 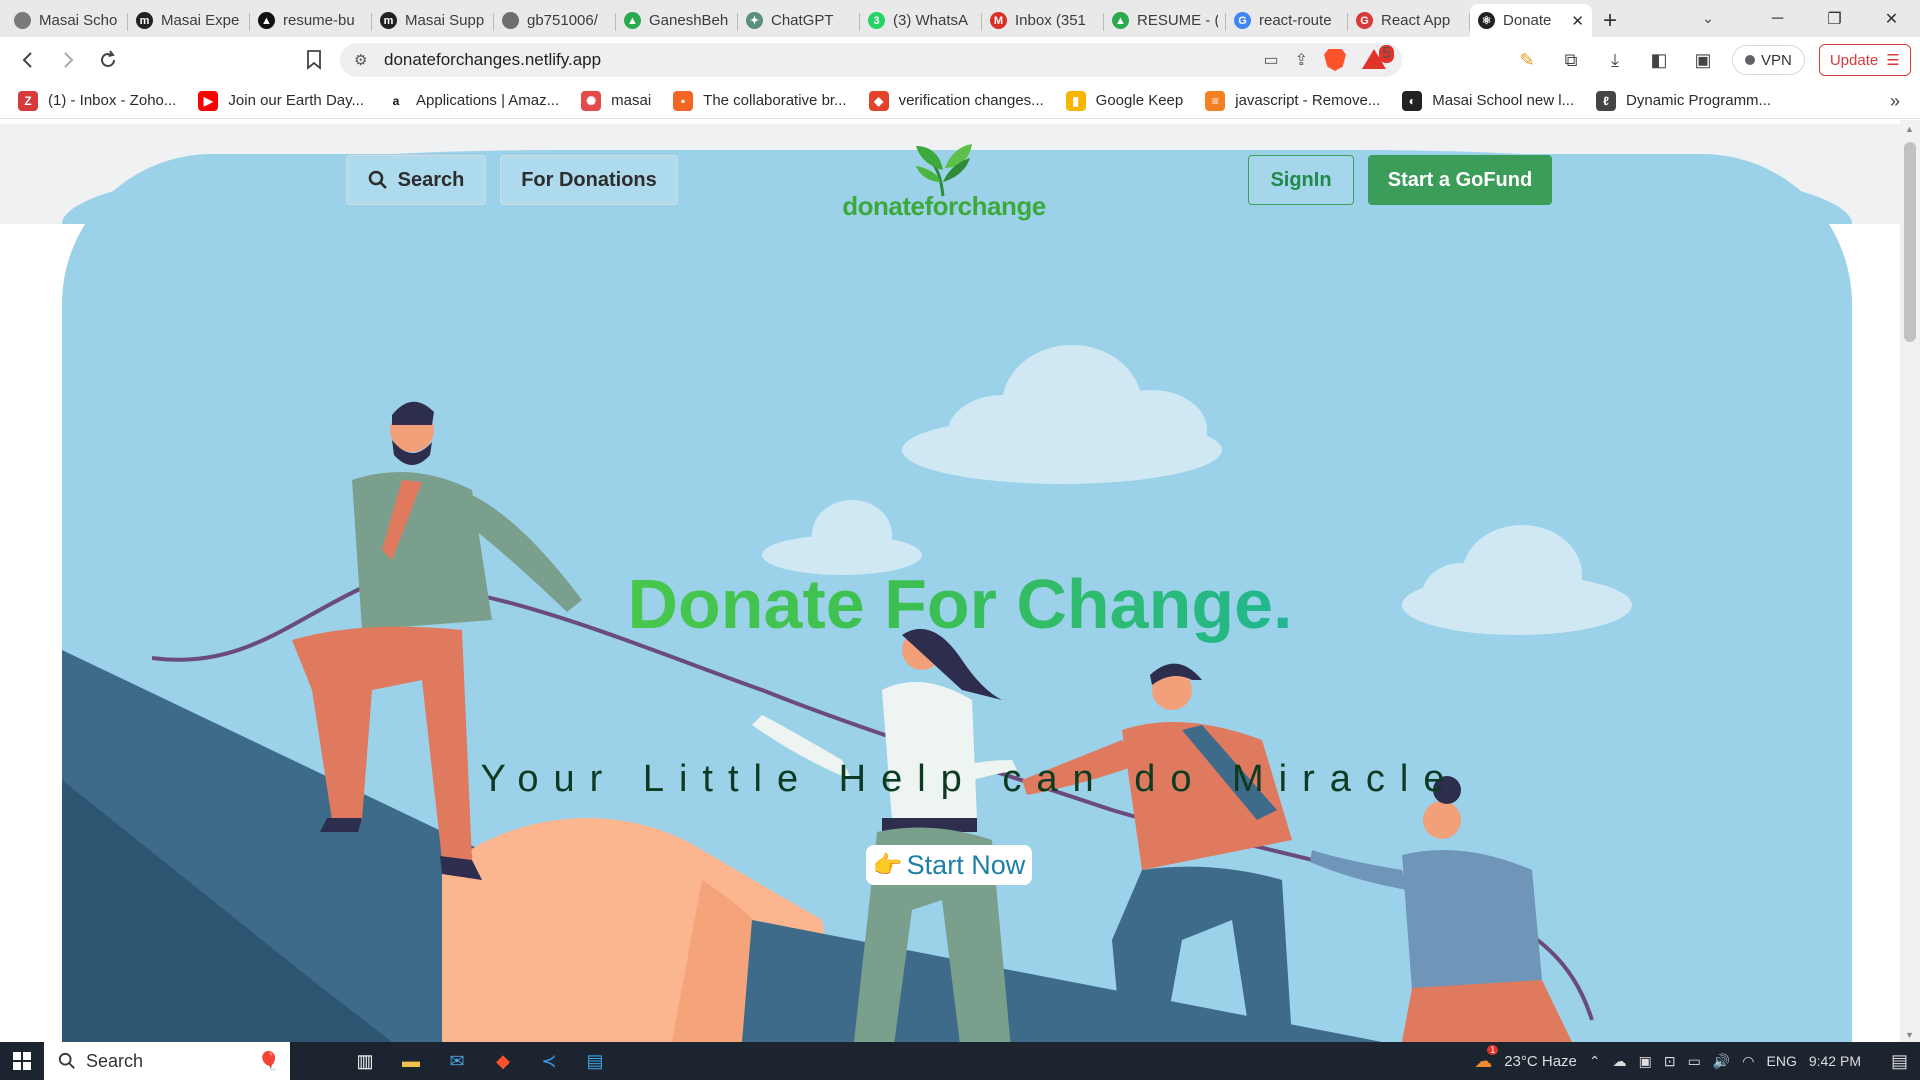 What do you see at coordinates (1493, 1049) in the screenshot?
I see `weather-badge: 1` at bounding box center [1493, 1049].